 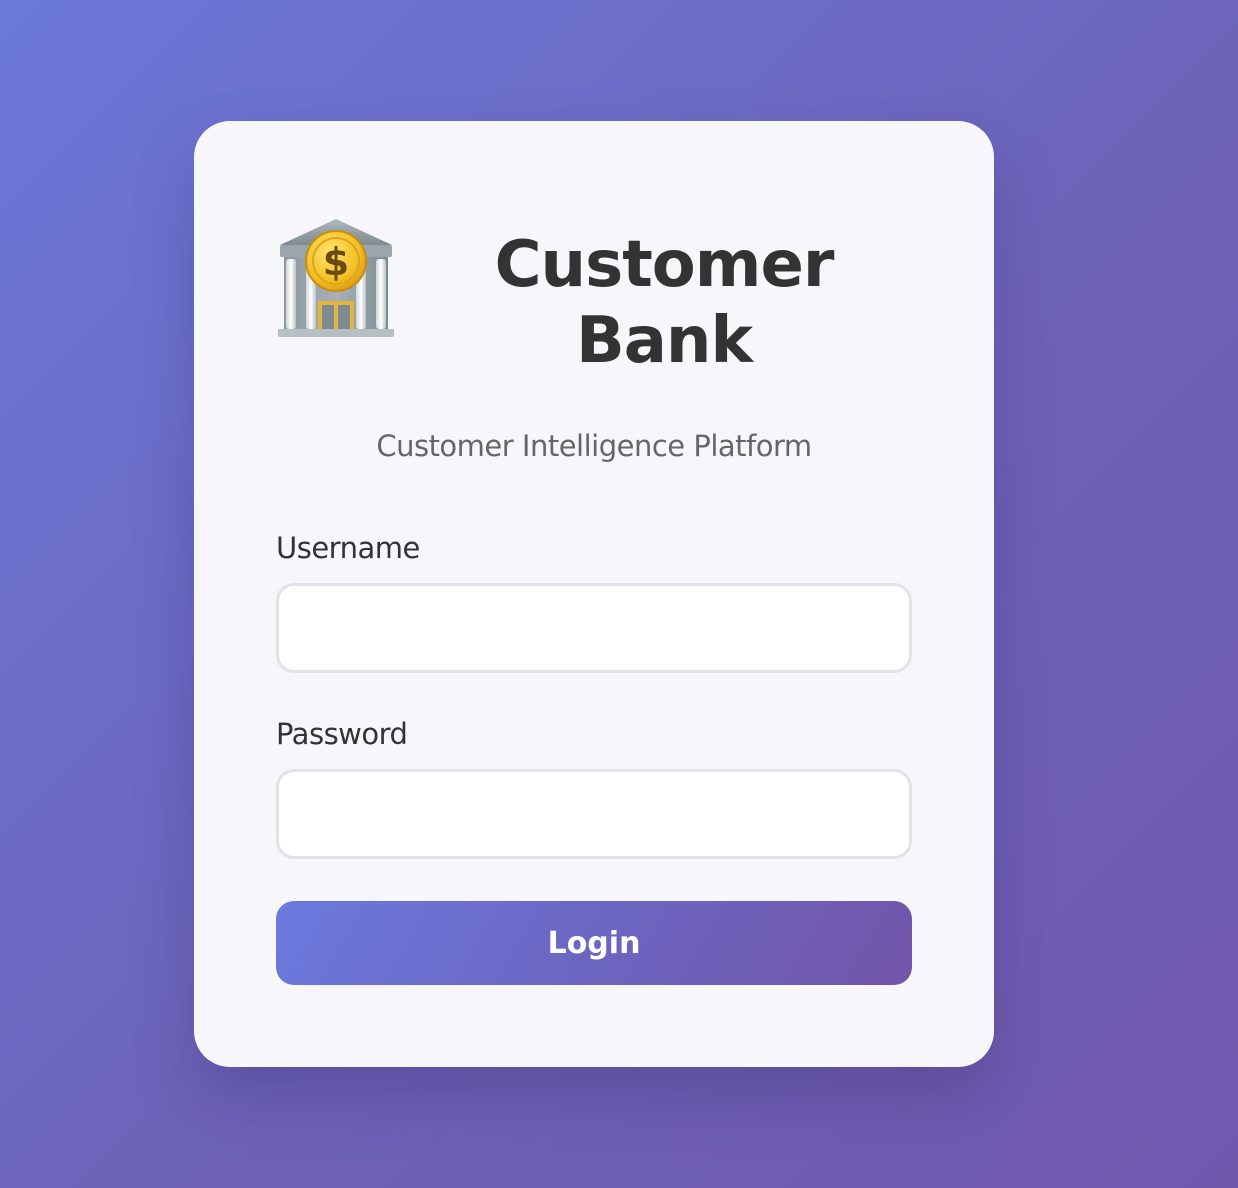 What do you see at coordinates (594, 628) in the screenshot?
I see `username-input` at bounding box center [594, 628].